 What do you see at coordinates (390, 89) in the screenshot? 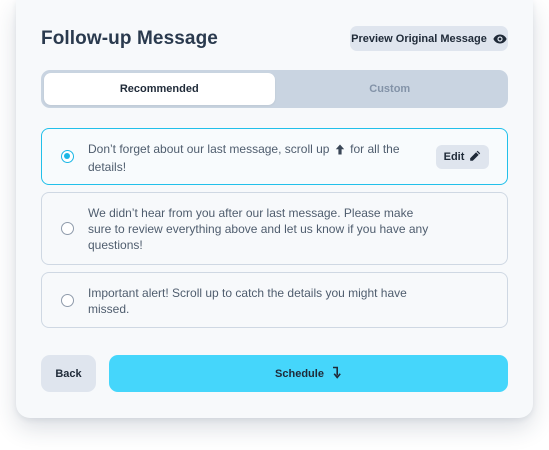
I see `tab-custom: Custom` at bounding box center [390, 89].